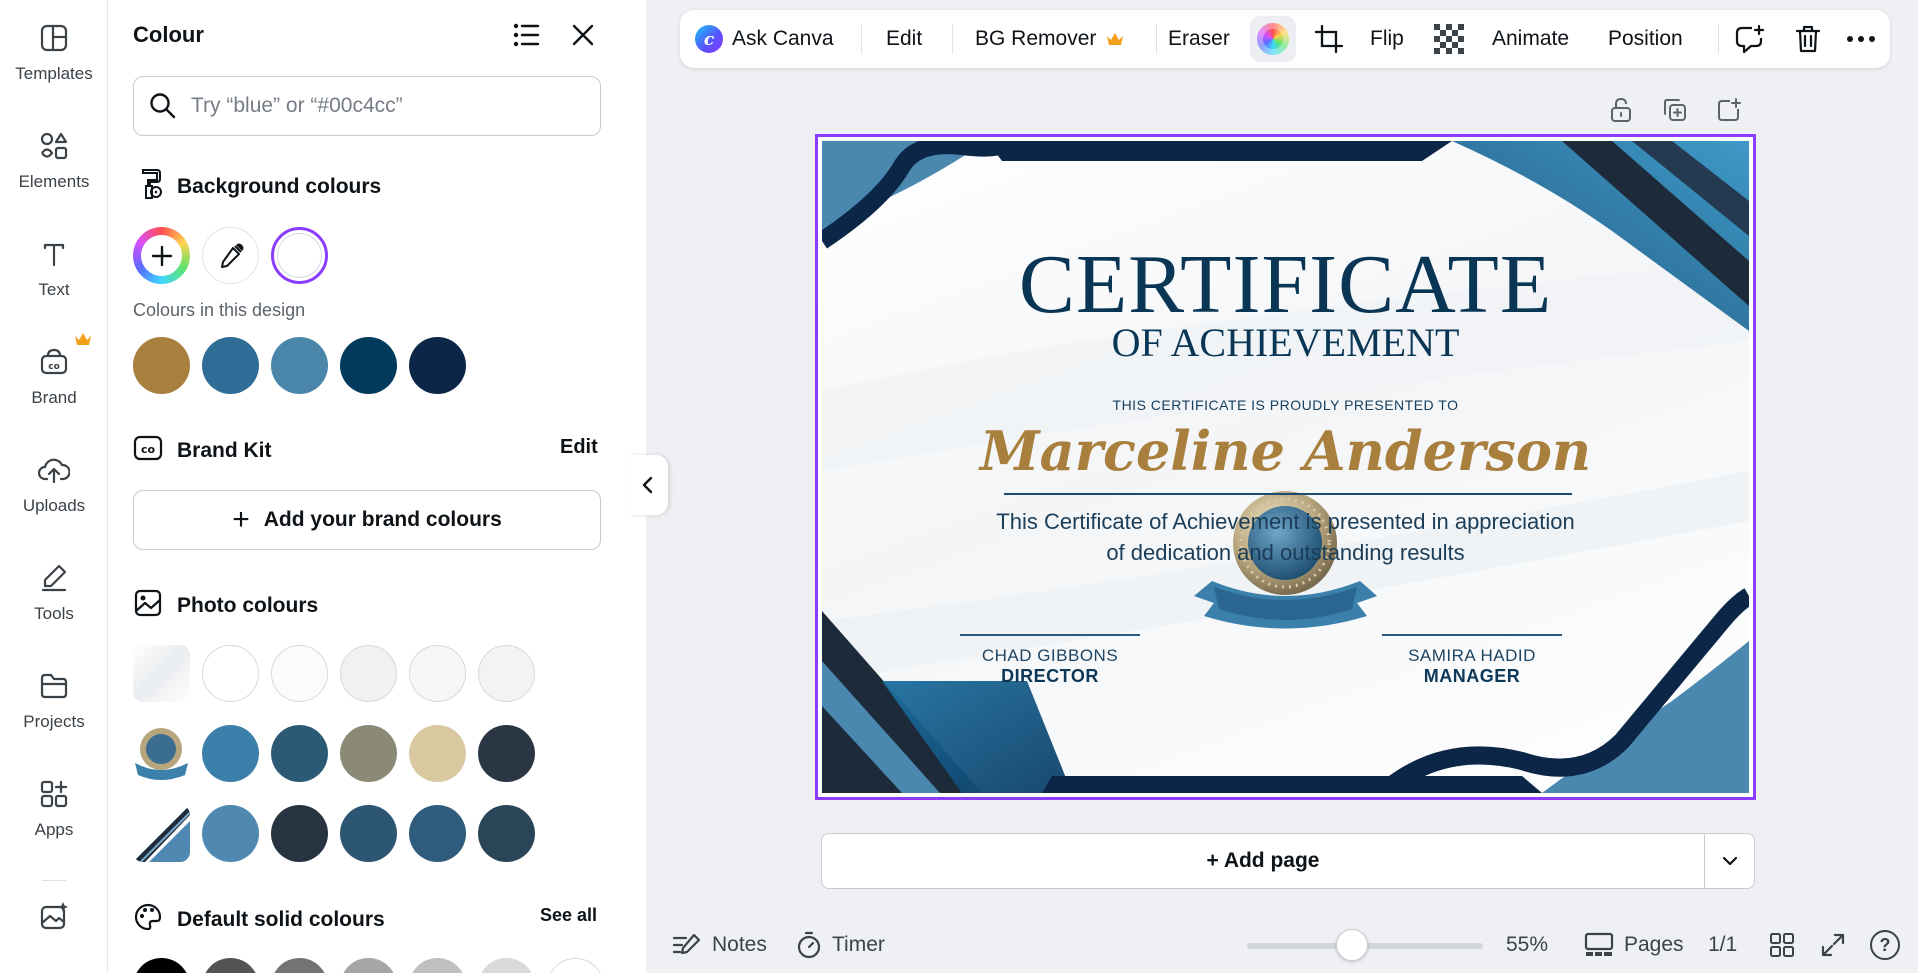  Describe the element at coordinates (161, 833) in the screenshot. I see `photo-thumbnail-stripes` at that location.